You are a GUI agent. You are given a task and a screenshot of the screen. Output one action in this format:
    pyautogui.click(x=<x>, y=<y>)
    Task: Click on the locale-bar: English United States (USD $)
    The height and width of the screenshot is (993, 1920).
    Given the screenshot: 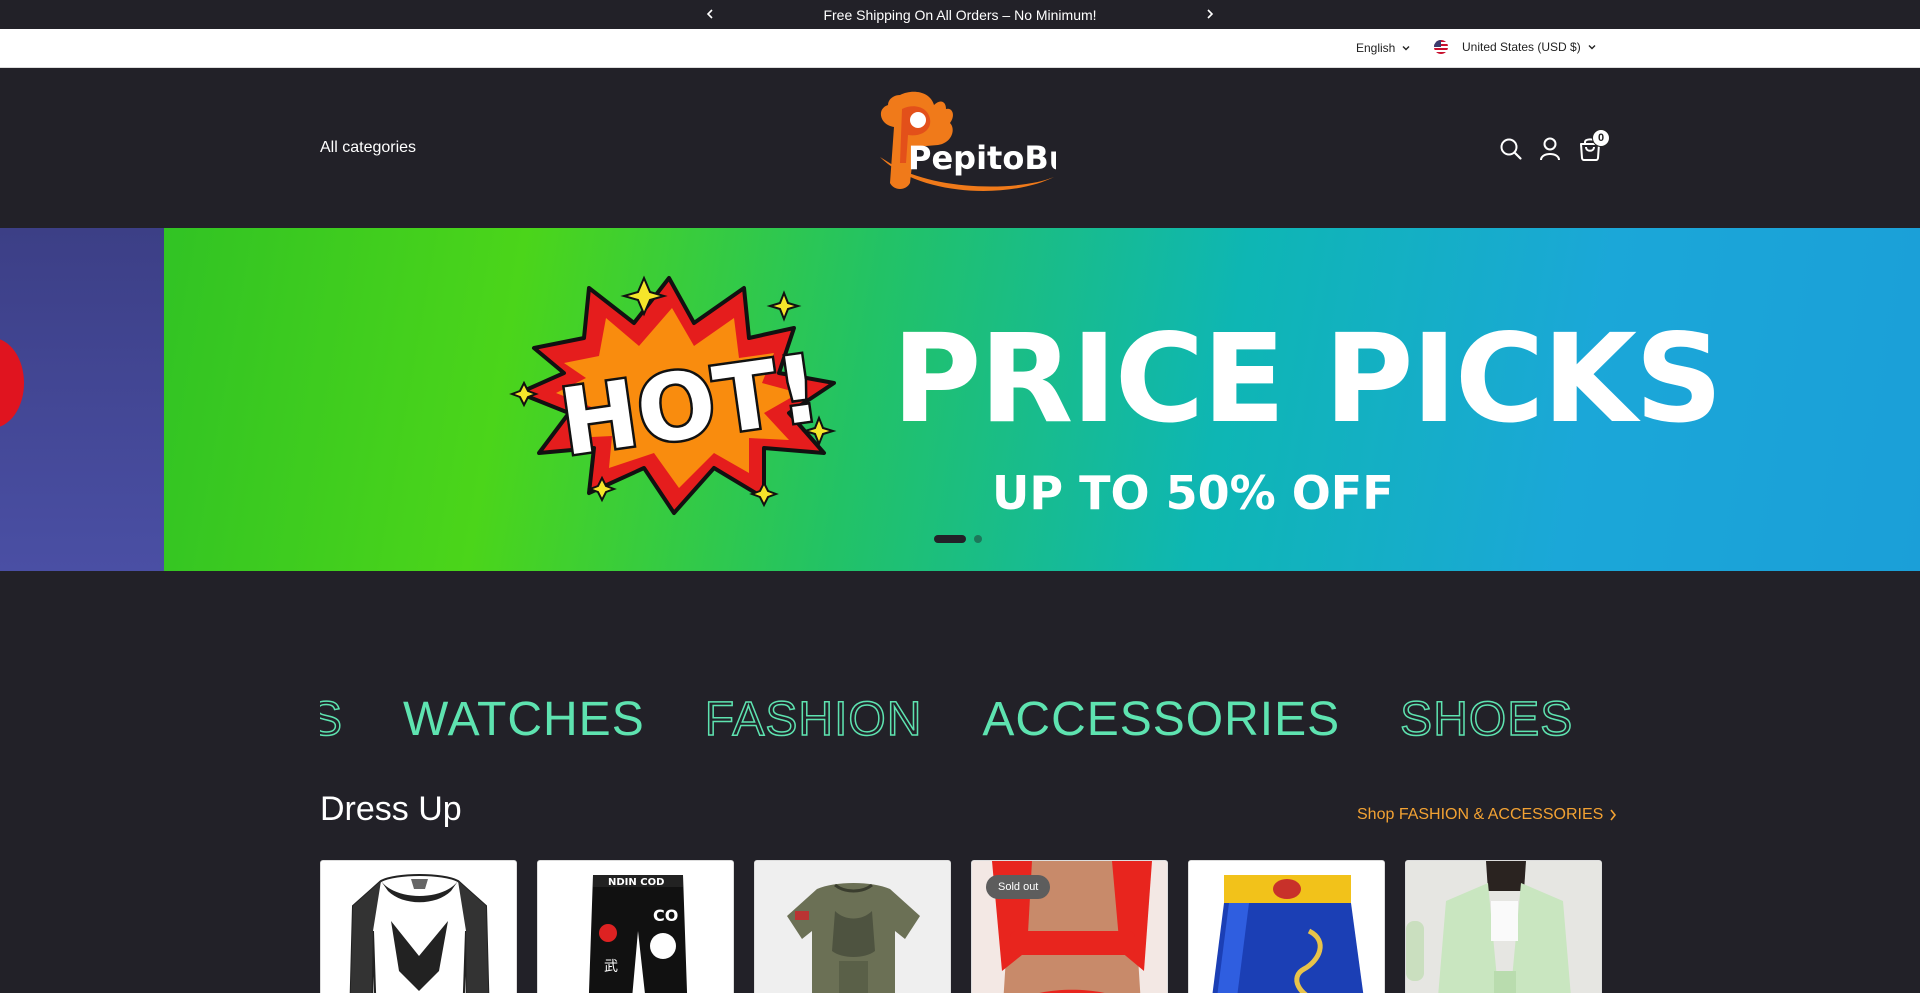 What is the action you would take?
    pyautogui.click(x=960, y=48)
    